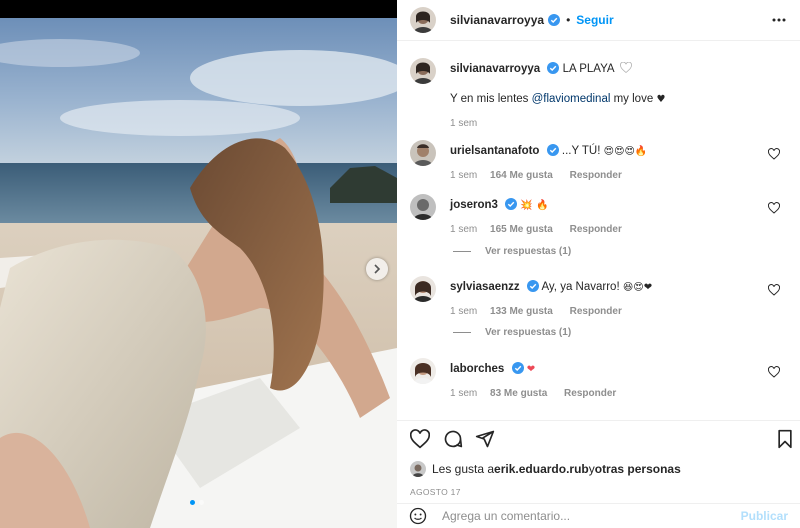  What do you see at coordinates (531, 369) in the screenshot?
I see `comment-emojis: ❤` at bounding box center [531, 369].